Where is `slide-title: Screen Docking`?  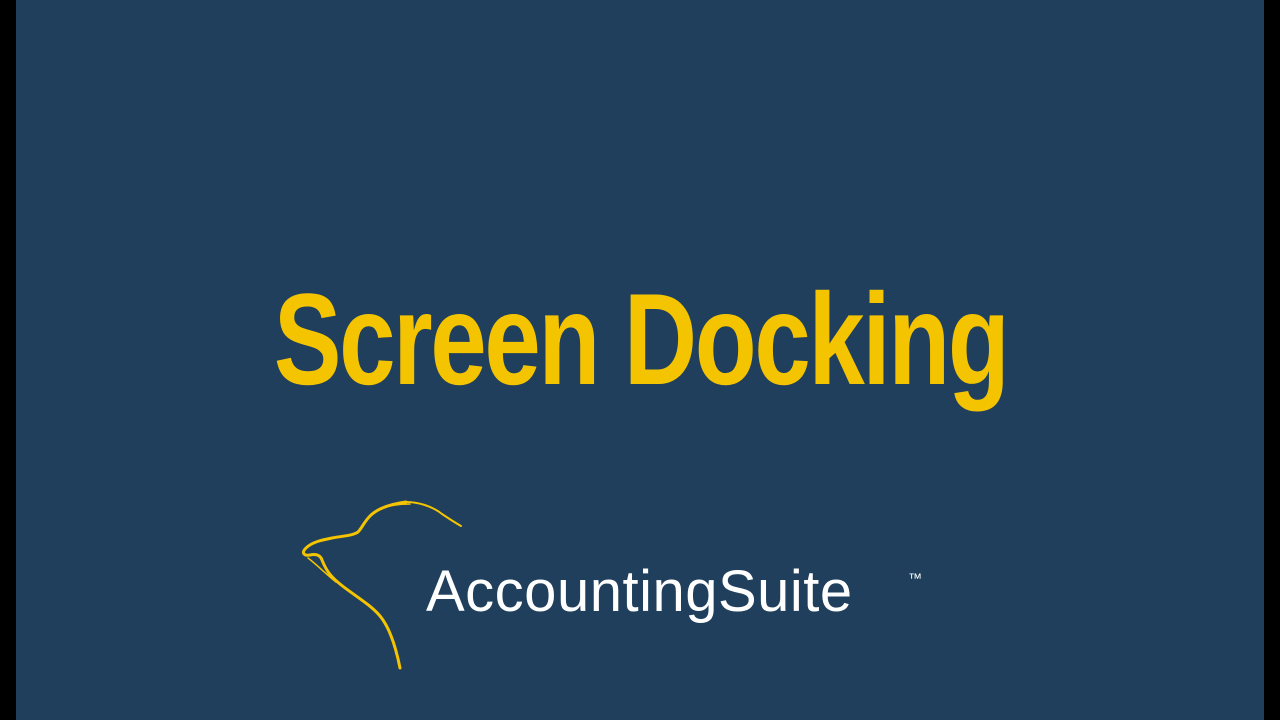
slide-title: Screen Docking is located at coordinates (641, 339).